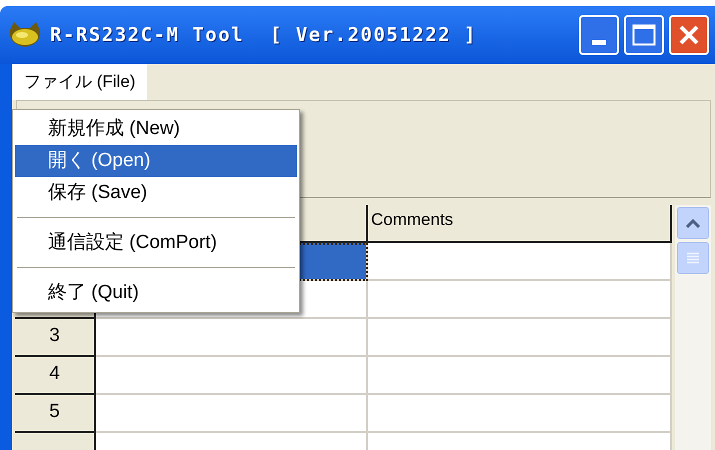  I want to click on menu-item: 新規作成 (New), so click(156, 129).